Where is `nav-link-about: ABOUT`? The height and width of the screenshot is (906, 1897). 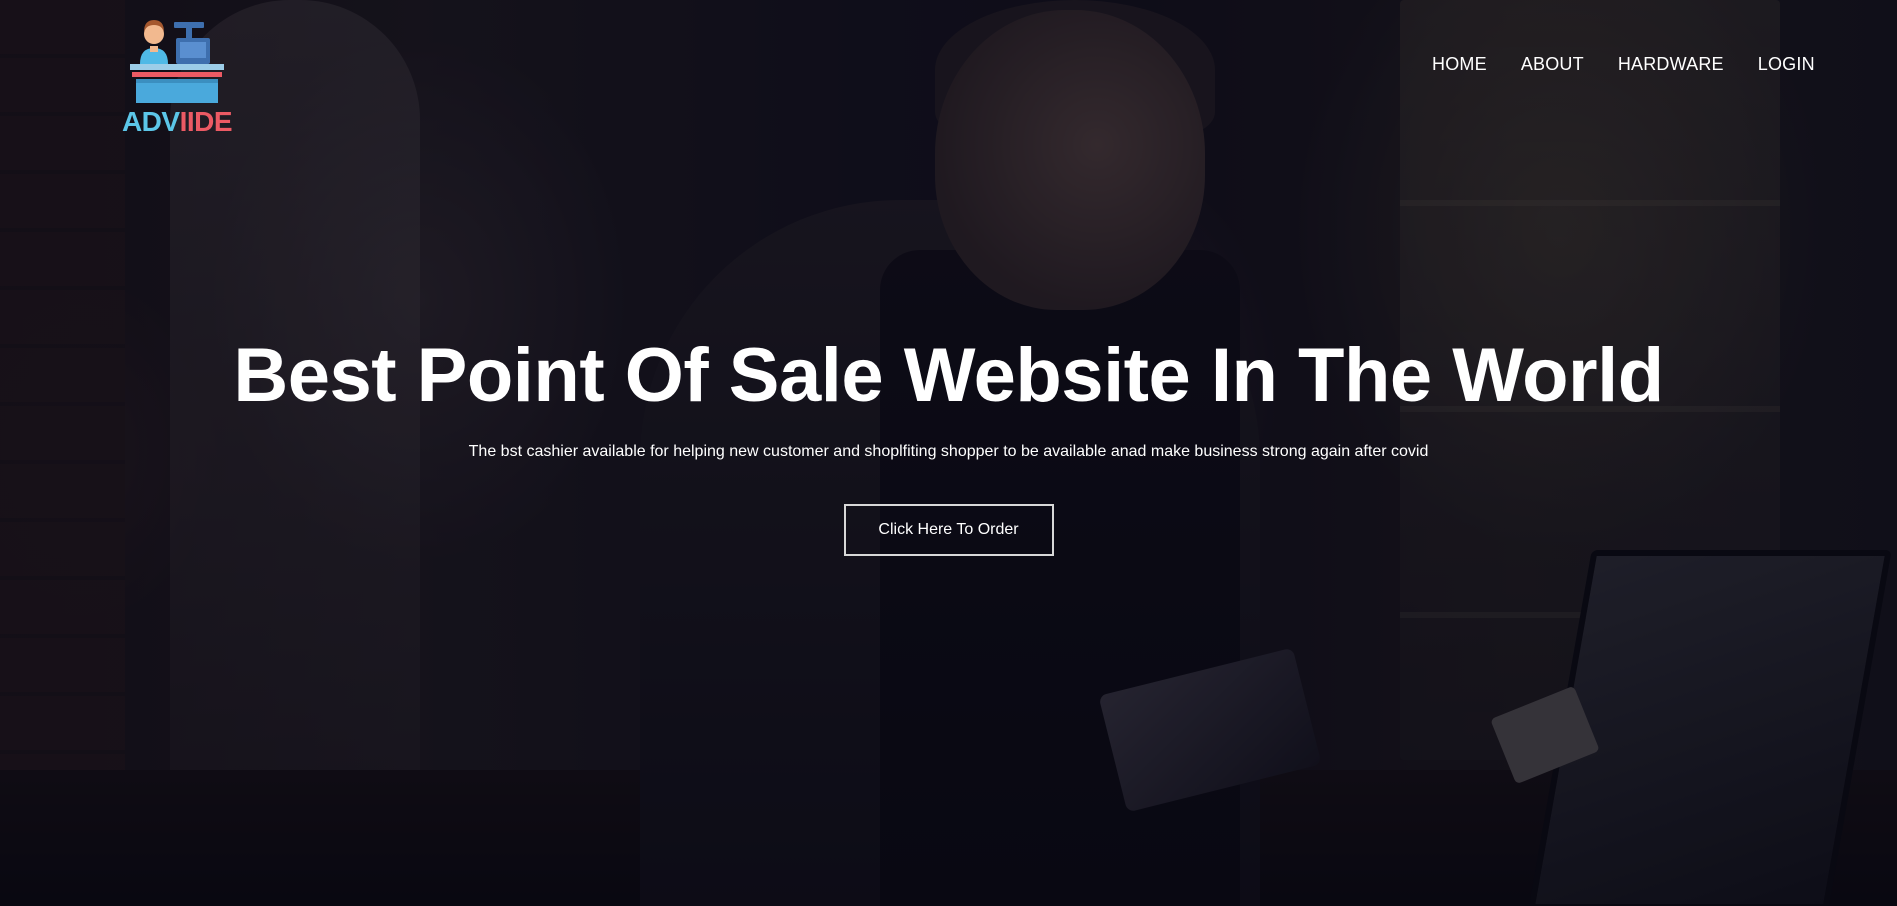 nav-link-about: ABOUT is located at coordinates (1552, 64).